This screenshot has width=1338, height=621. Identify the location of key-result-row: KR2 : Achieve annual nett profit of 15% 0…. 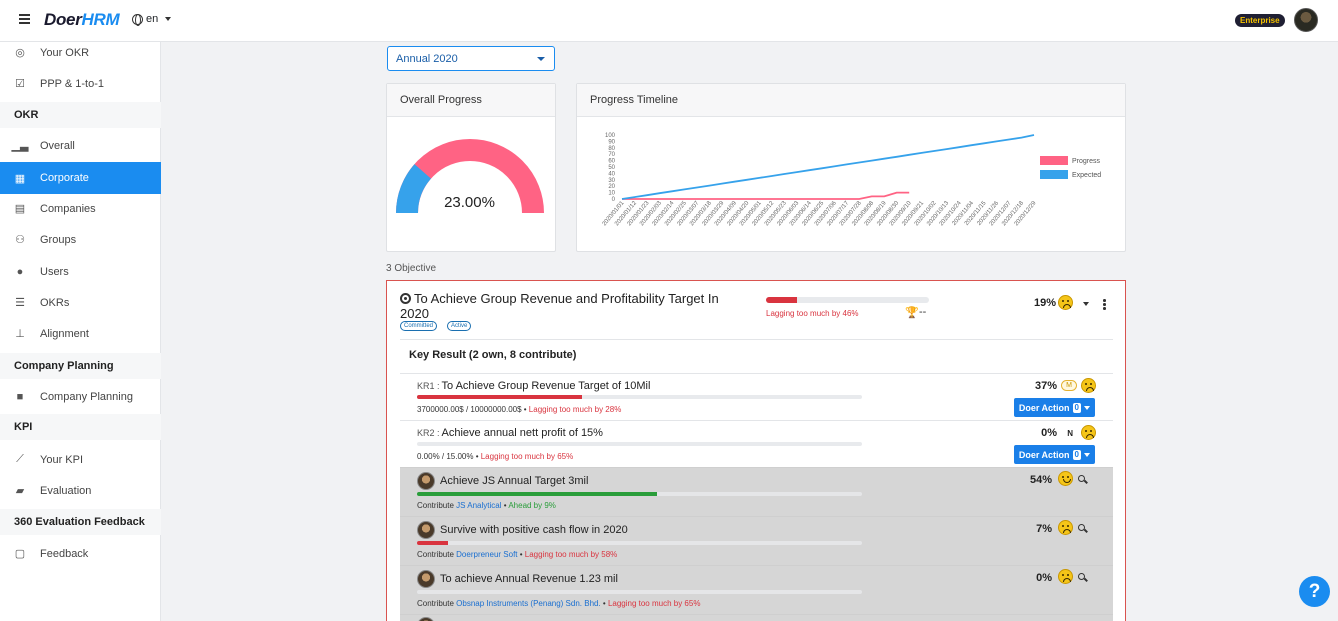
(756, 443).